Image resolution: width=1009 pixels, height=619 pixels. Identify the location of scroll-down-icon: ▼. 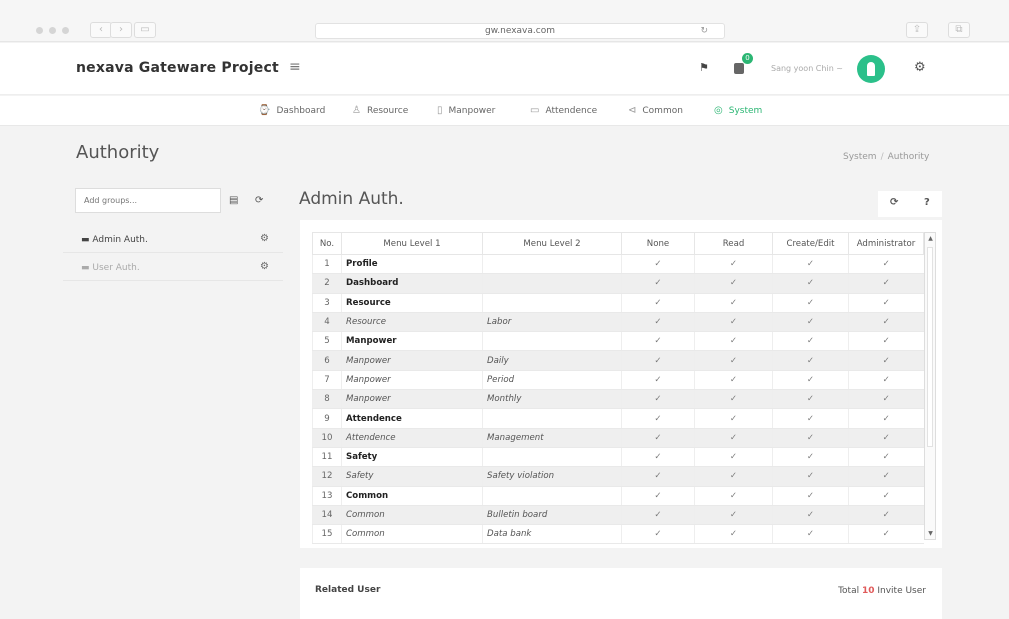
(930, 533).